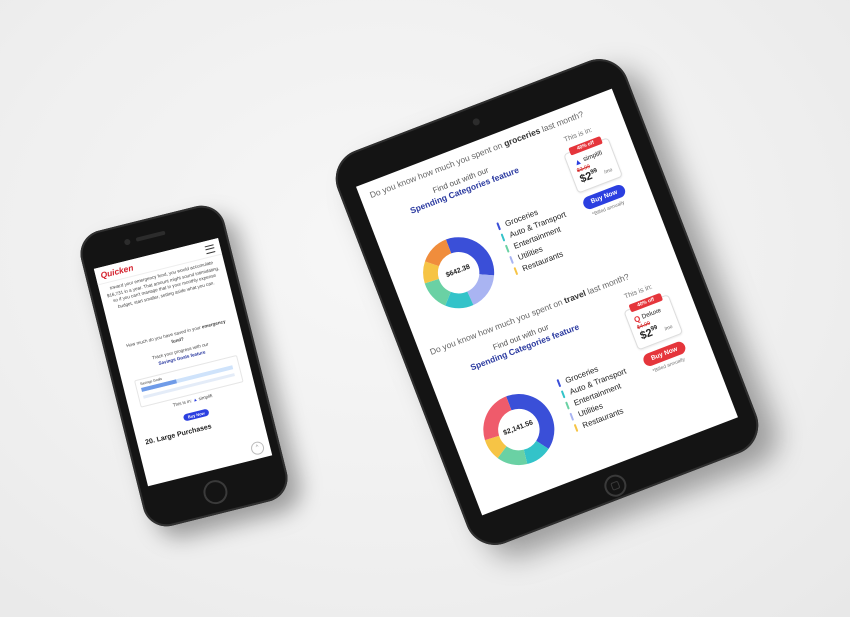  What do you see at coordinates (210, 249) in the screenshot?
I see `hamburger-menu-icon` at bounding box center [210, 249].